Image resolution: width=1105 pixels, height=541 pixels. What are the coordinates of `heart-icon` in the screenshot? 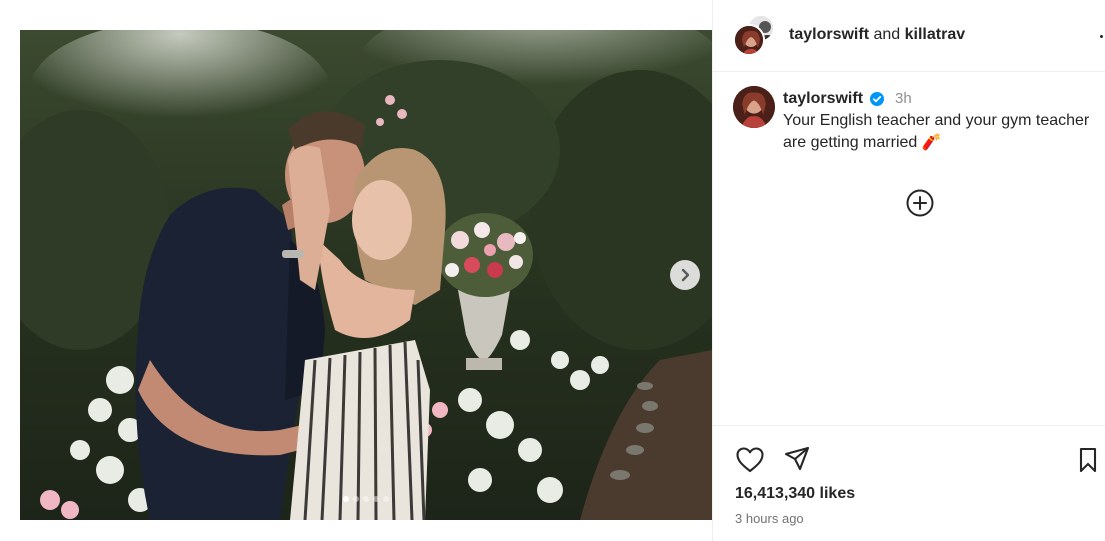 It's located at (750, 460).